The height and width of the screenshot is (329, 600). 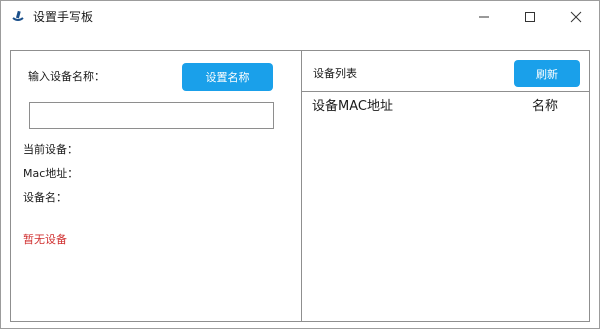 I want to click on status-no-device: 暂无设备, so click(x=45, y=239).